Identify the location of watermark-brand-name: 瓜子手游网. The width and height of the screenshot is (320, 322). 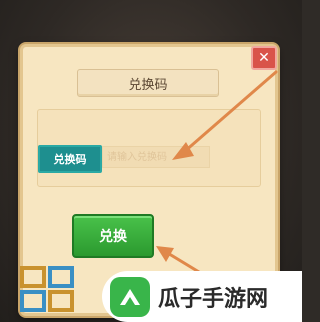
(213, 299).